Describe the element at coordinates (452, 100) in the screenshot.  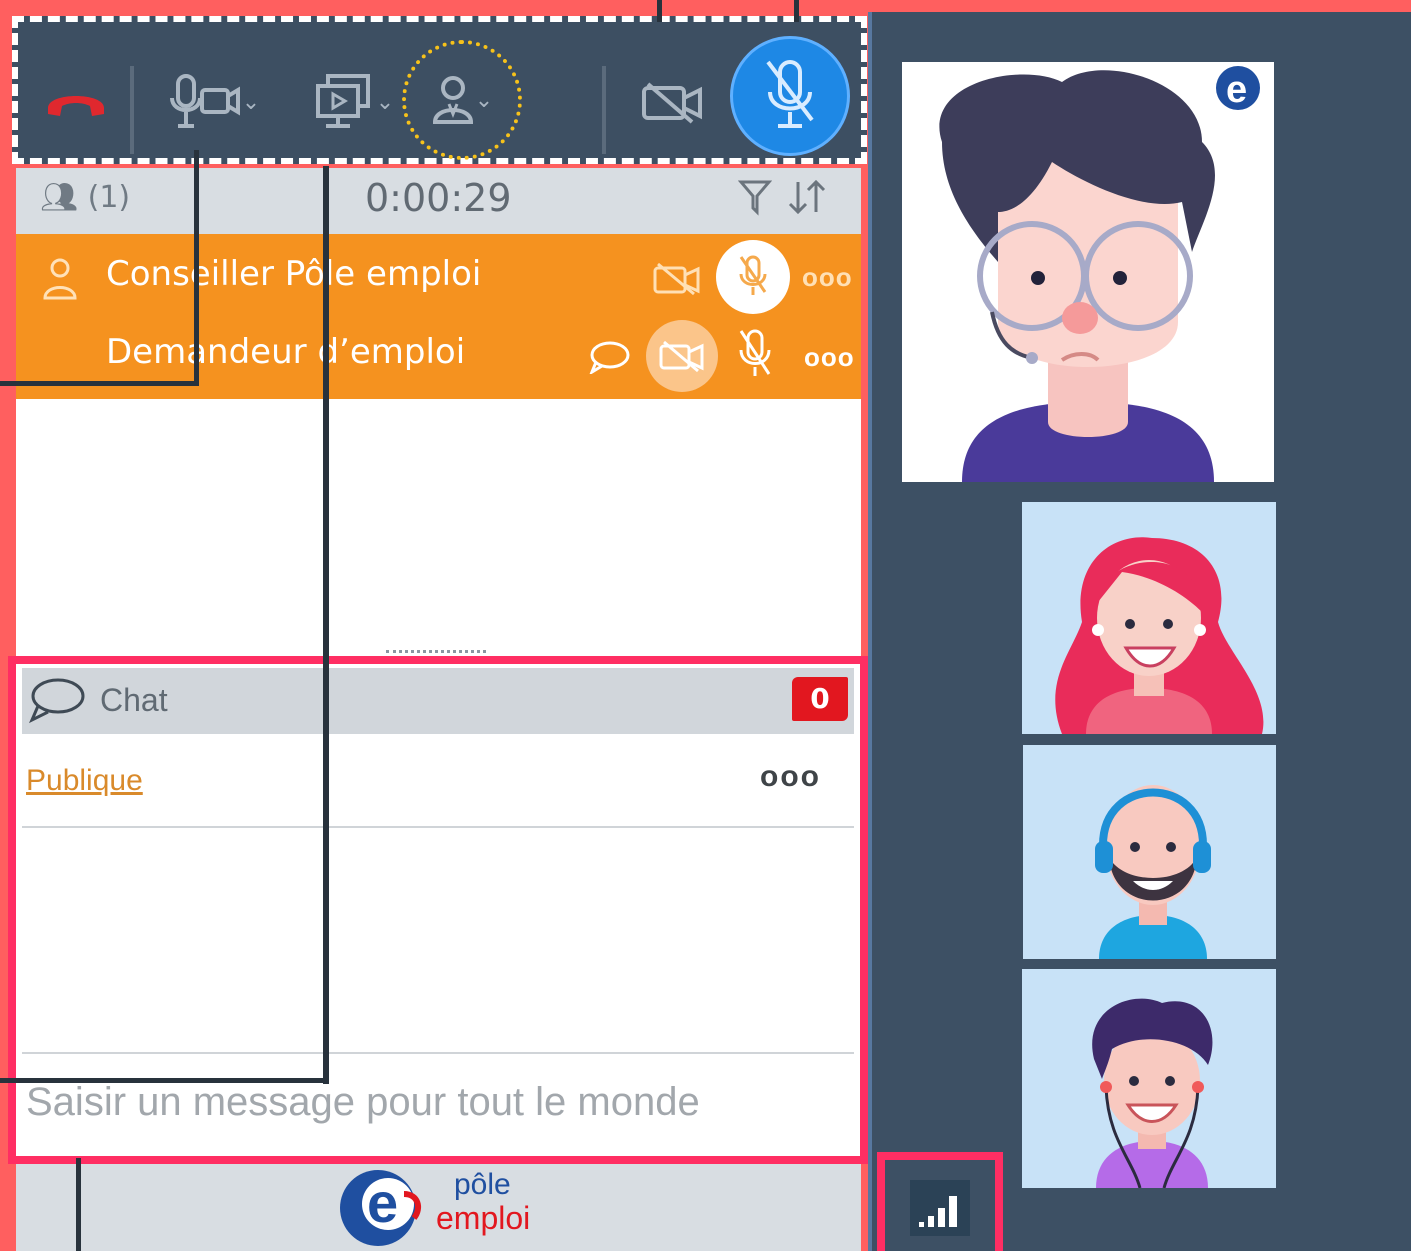
I see `user-icon` at that location.